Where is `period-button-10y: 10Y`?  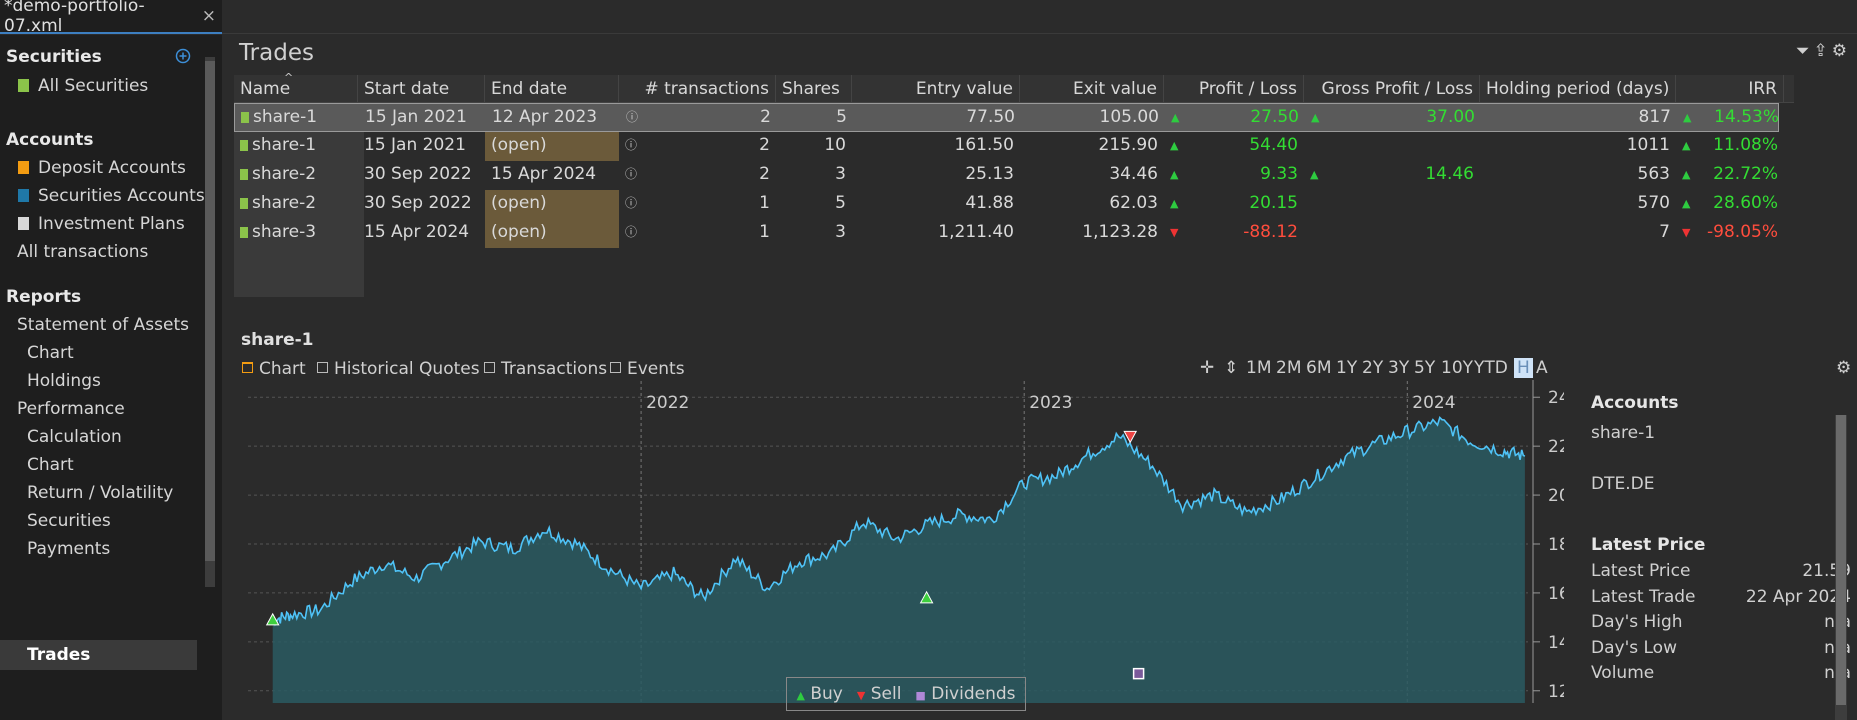
period-button-10y: 10Y is located at coordinates (1457, 368).